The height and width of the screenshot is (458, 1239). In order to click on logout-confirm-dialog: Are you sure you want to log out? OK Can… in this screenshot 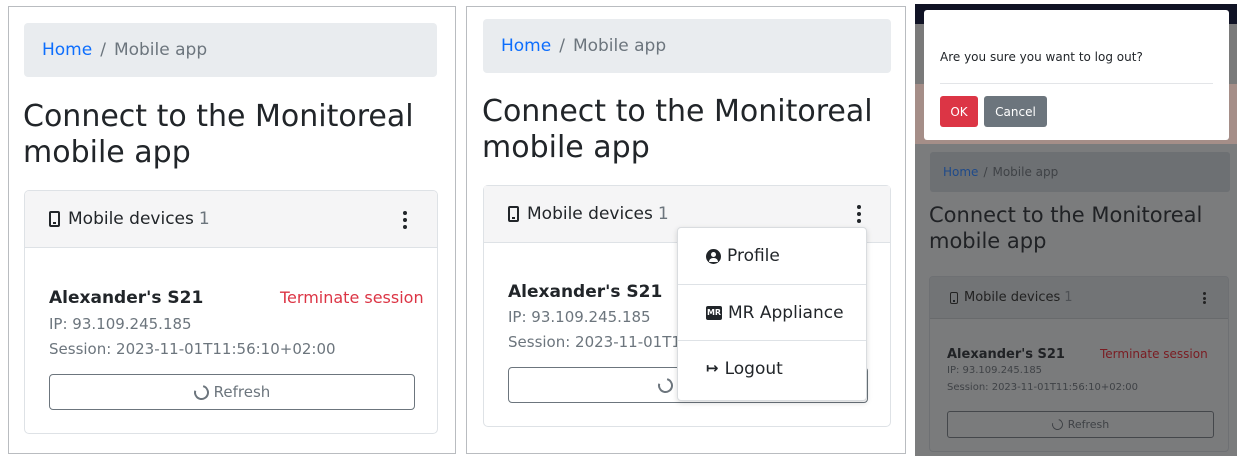, I will do `click(1076, 75)`.